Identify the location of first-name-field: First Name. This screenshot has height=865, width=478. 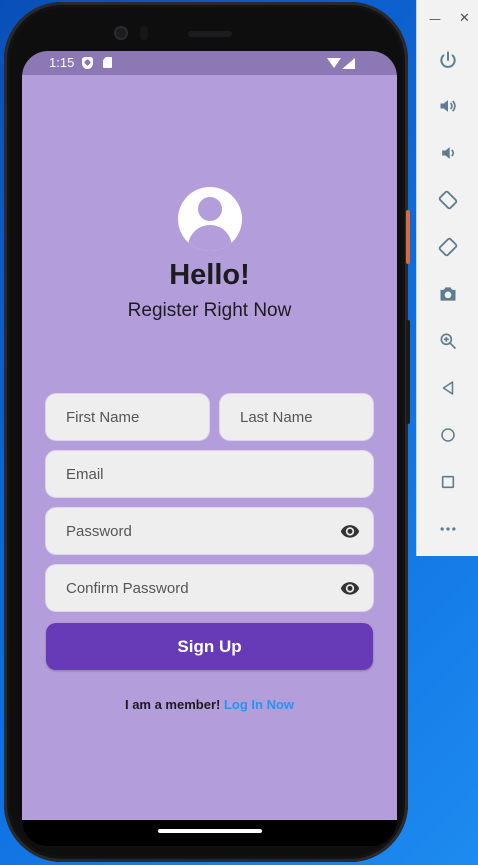
(127, 417).